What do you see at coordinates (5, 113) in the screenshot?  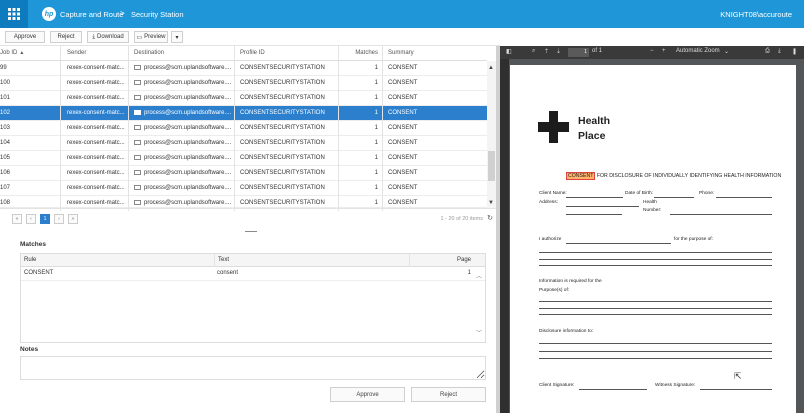 I see `cell-job-id: 102` at bounding box center [5, 113].